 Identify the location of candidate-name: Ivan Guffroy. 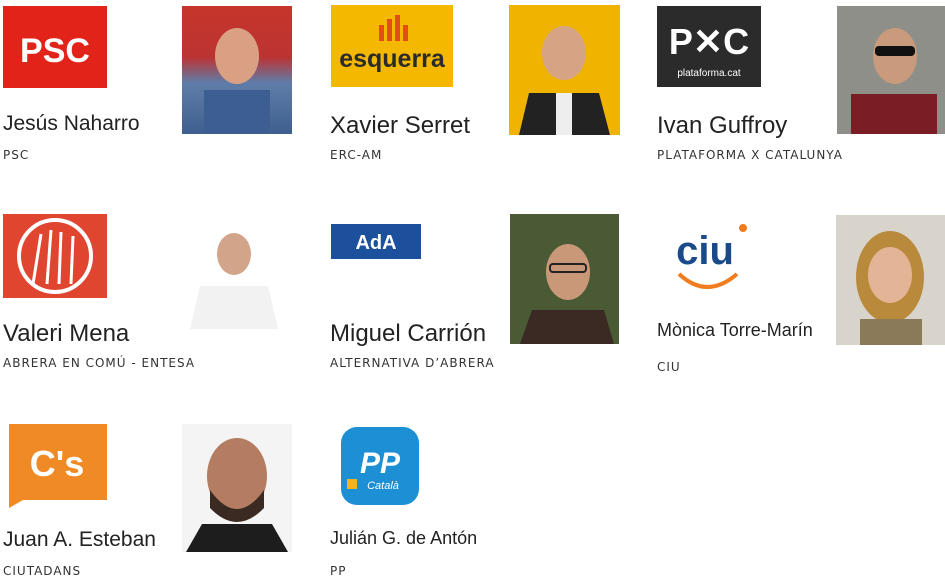
(722, 125).